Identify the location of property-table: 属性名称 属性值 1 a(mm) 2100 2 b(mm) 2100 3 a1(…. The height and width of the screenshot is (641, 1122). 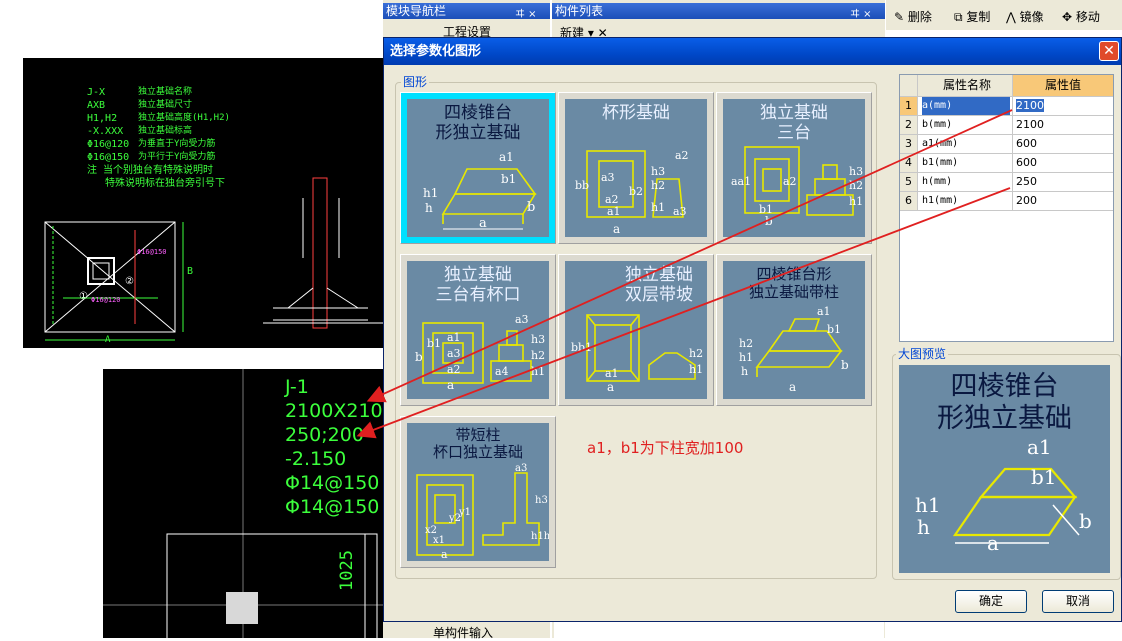
(1006, 208).